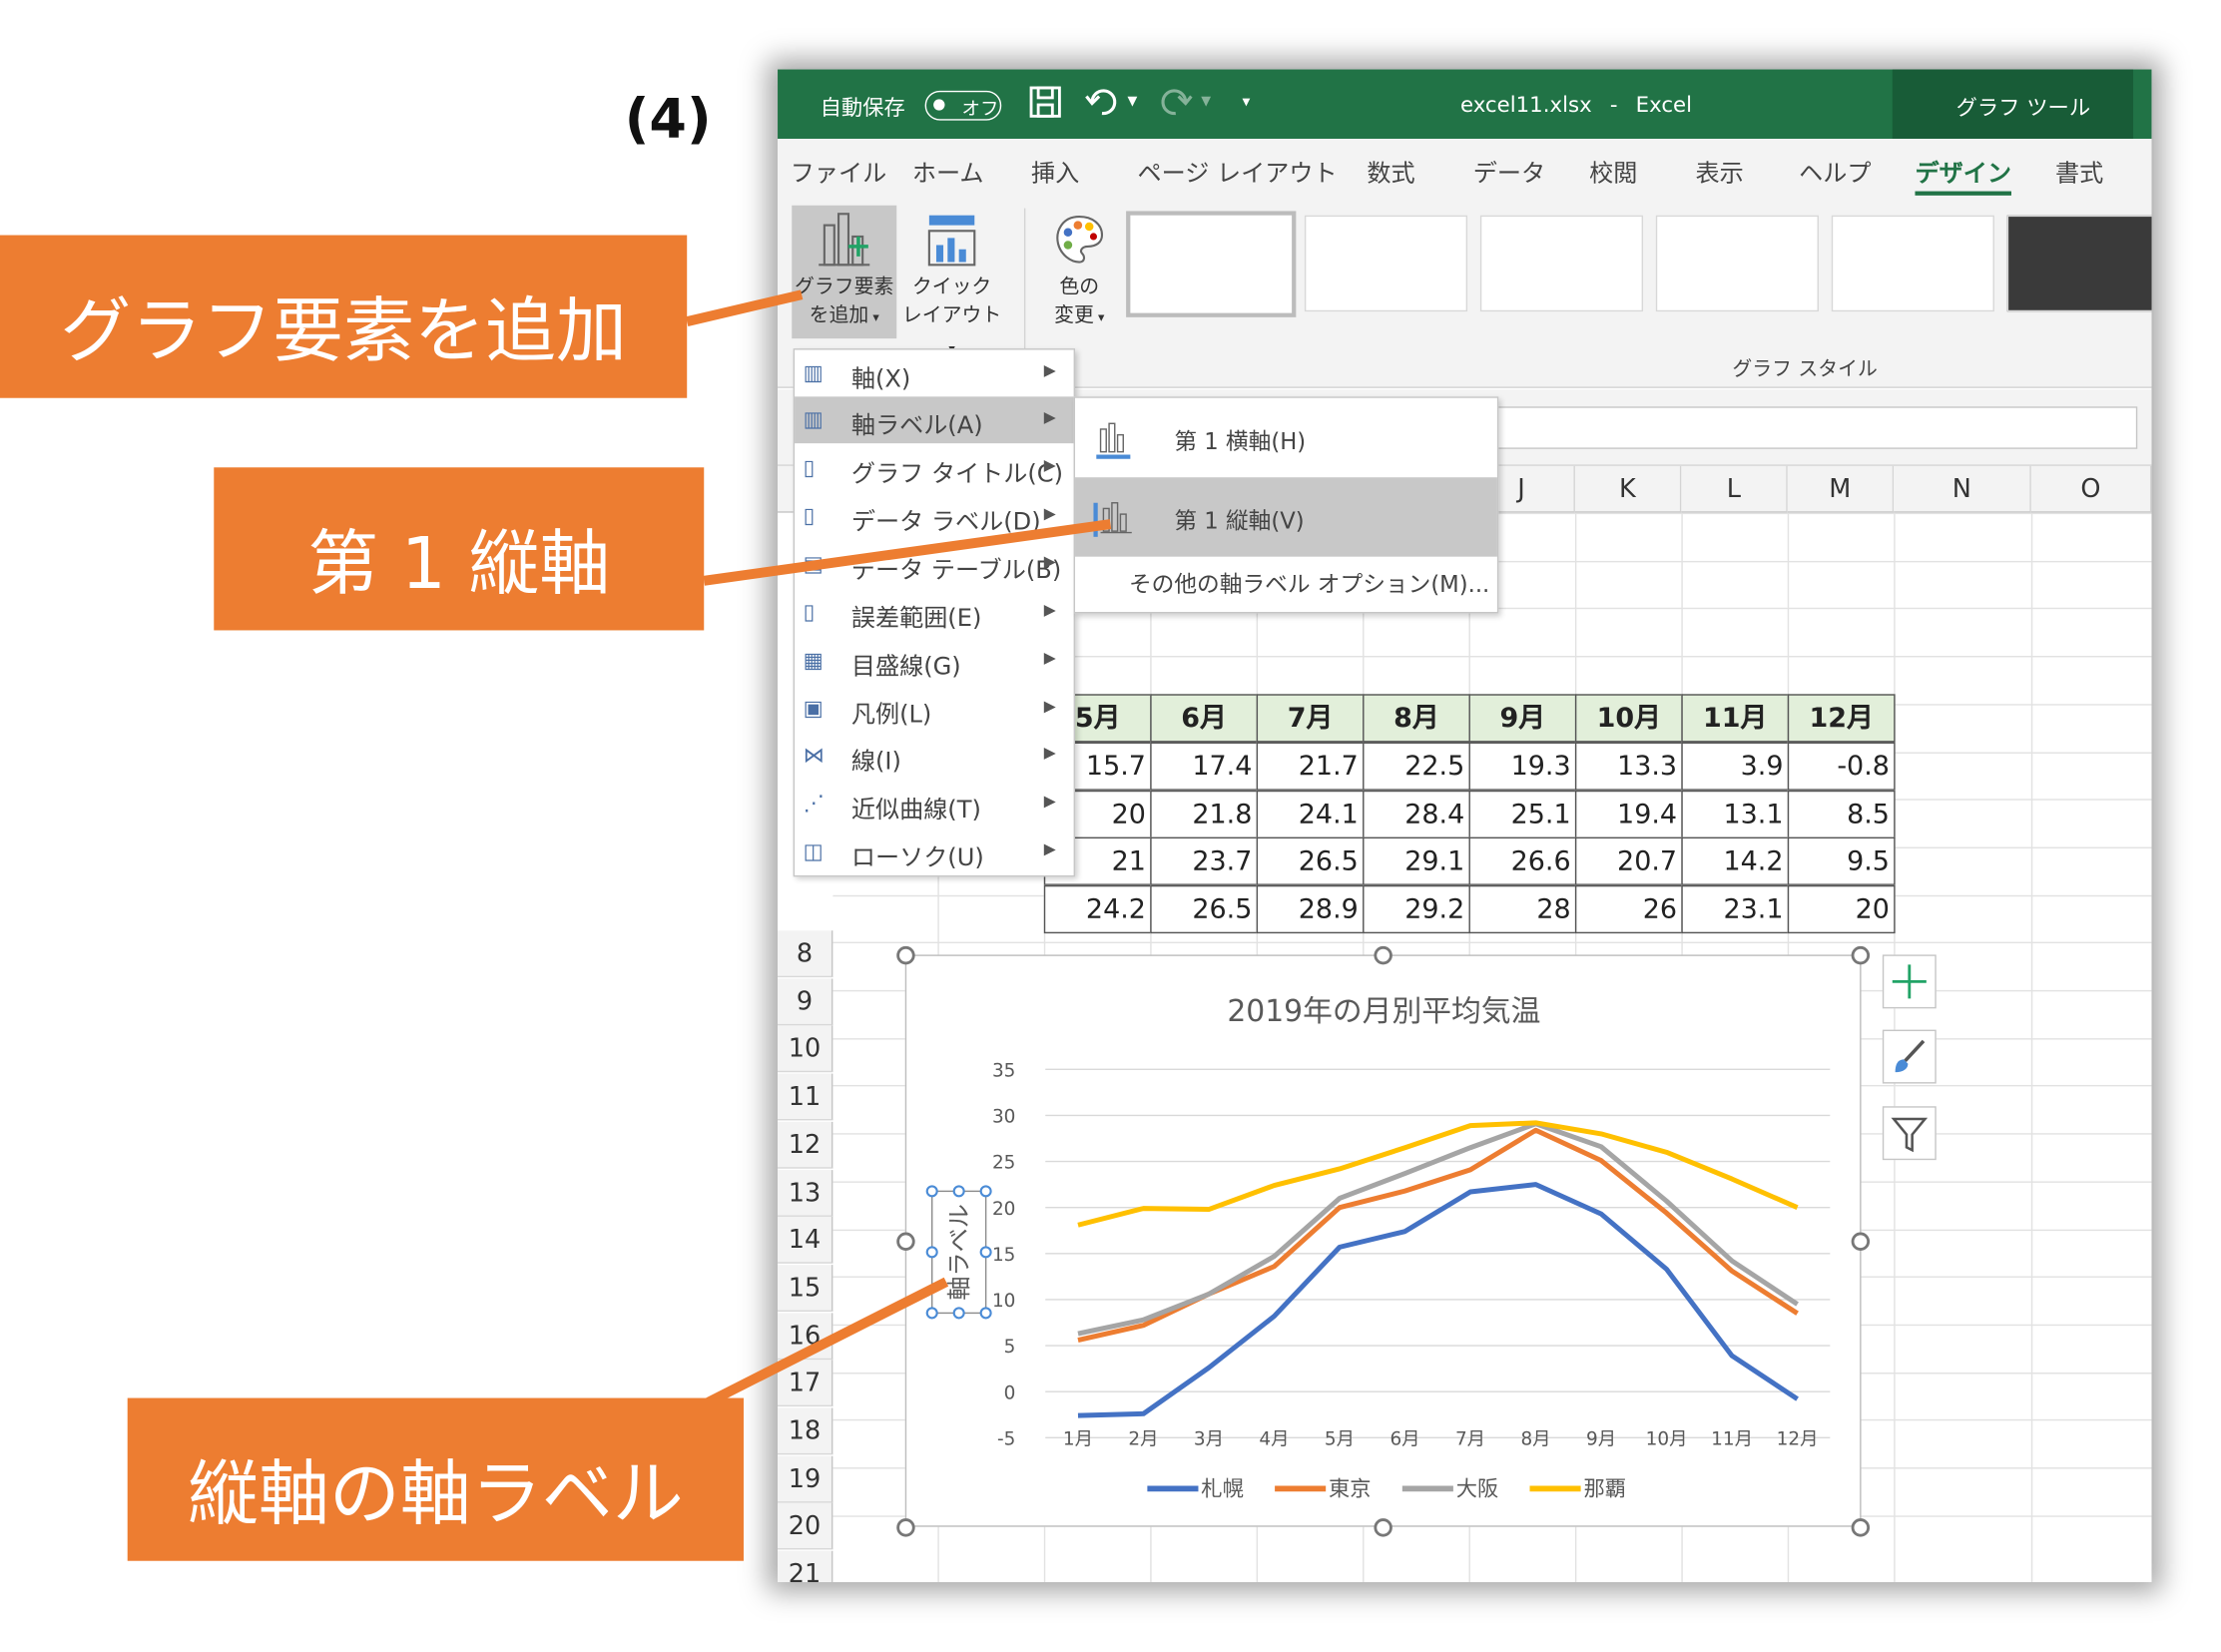  Describe the element at coordinates (827, 1342) in the screenshot. I see `connector-vertical-label` at that location.